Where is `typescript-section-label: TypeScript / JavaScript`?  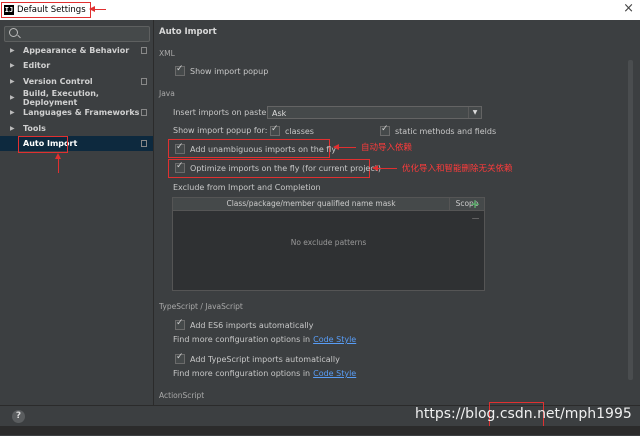 typescript-section-label: TypeScript / JavaScript is located at coordinates (201, 306).